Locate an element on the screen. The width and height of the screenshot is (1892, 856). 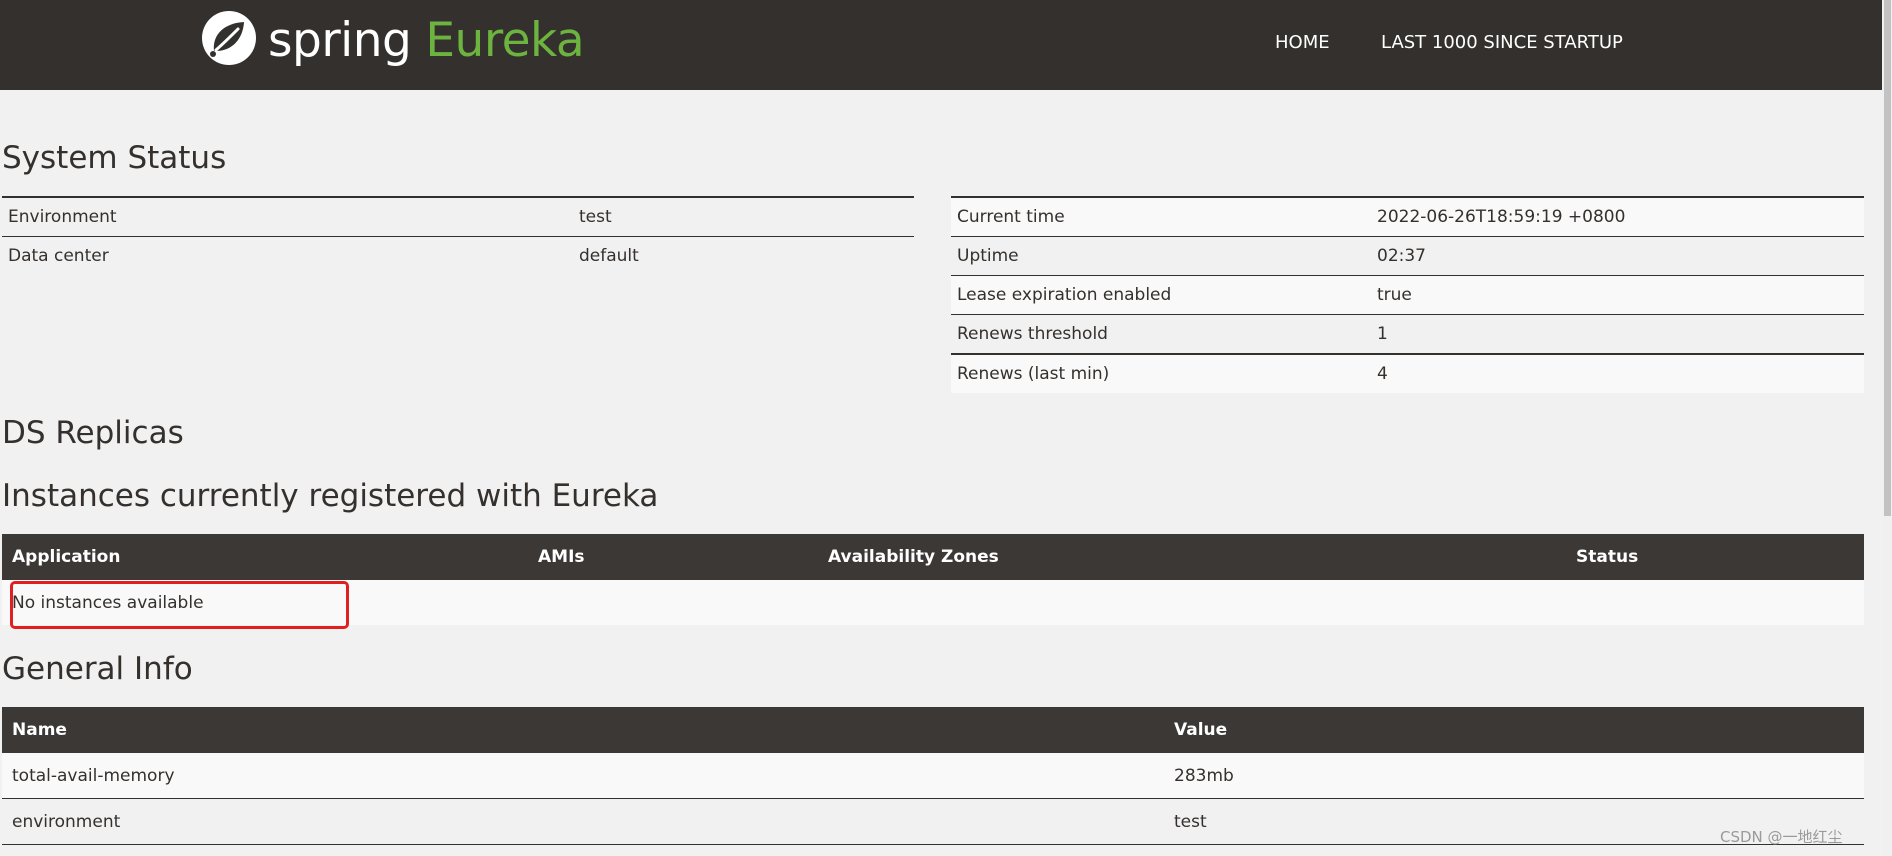
ds-replicas-heading: DS Replicas is located at coordinates (93, 433).